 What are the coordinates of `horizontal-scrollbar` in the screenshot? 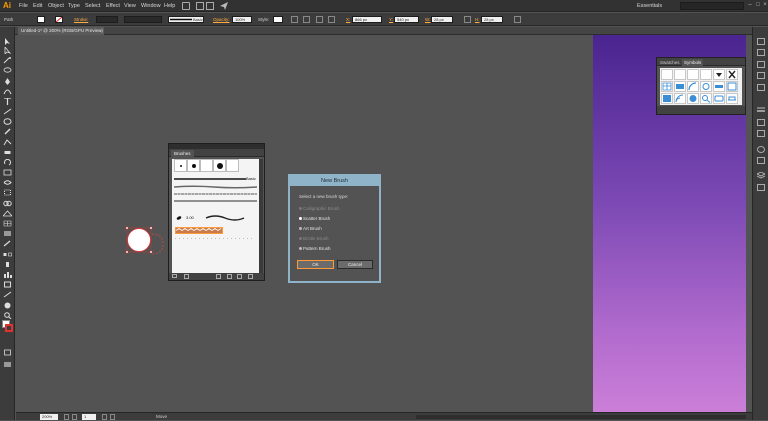 It's located at (581, 417).